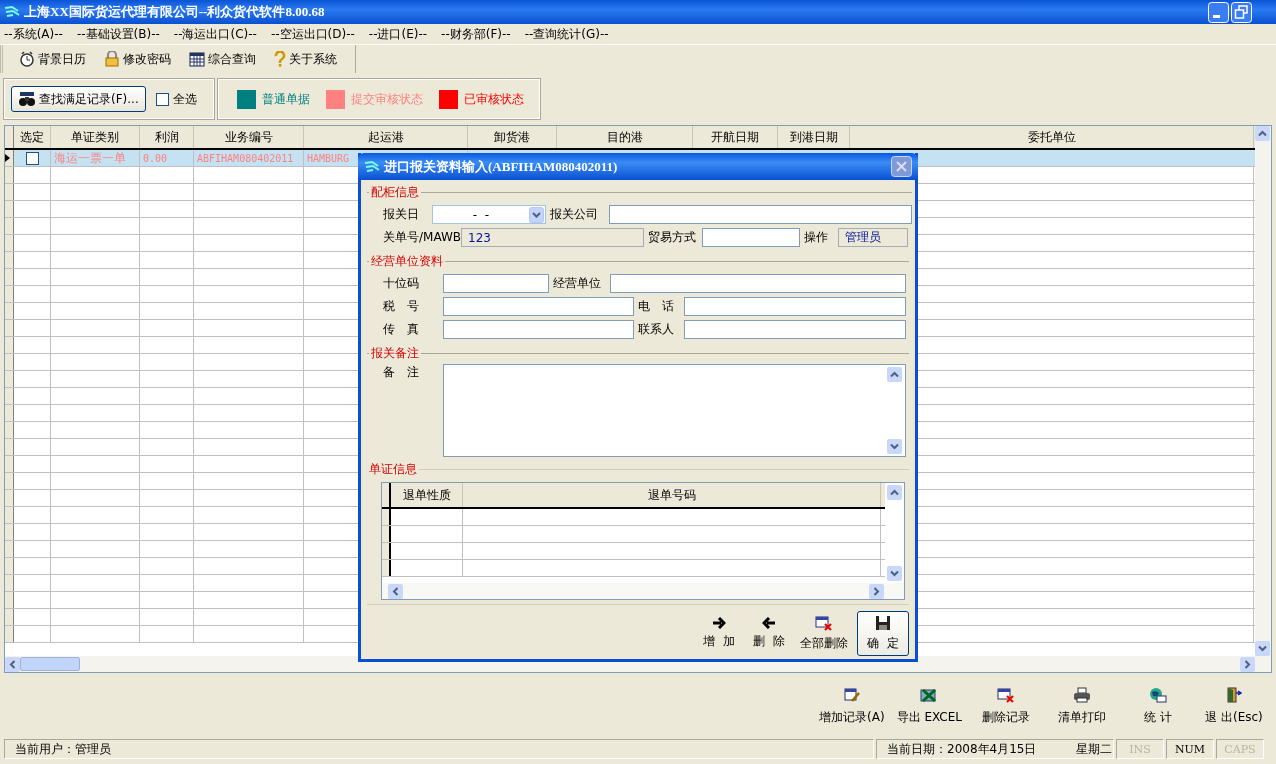 The width and height of the screenshot is (1276, 764). I want to click on current-user: 当前用户：管理员, so click(439, 749).